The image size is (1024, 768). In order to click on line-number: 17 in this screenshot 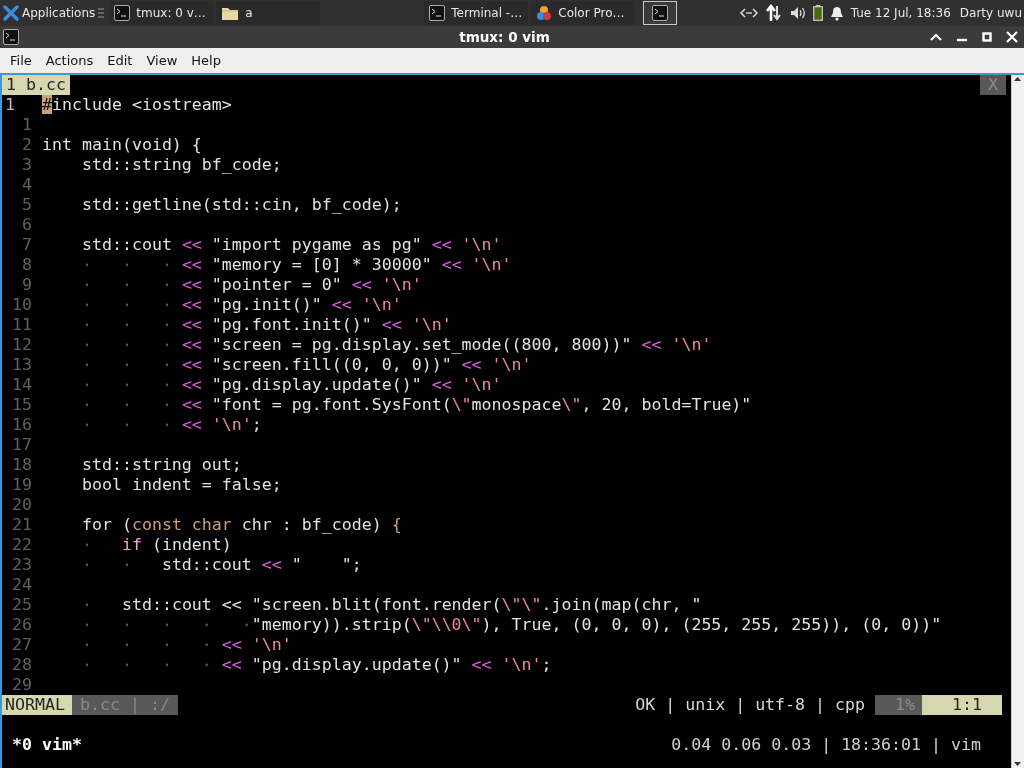, I will do `click(22, 445)`.